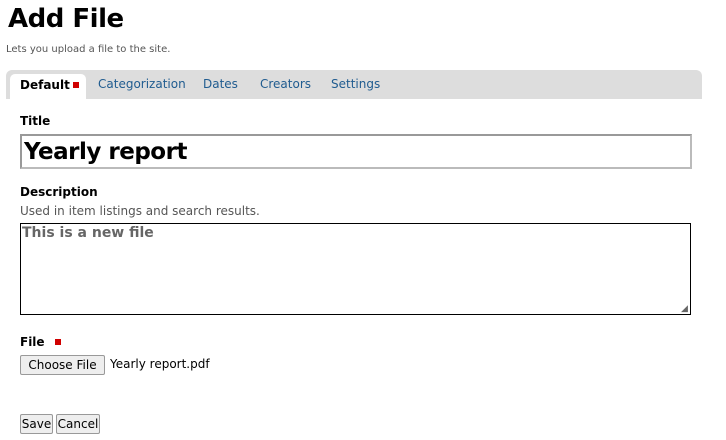 The width and height of the screenshot is (726, 440). What do you see at coordinates (220, 84) in the screenshot?
I see `tab-dates: Dates` at bounding box center [220, 84].